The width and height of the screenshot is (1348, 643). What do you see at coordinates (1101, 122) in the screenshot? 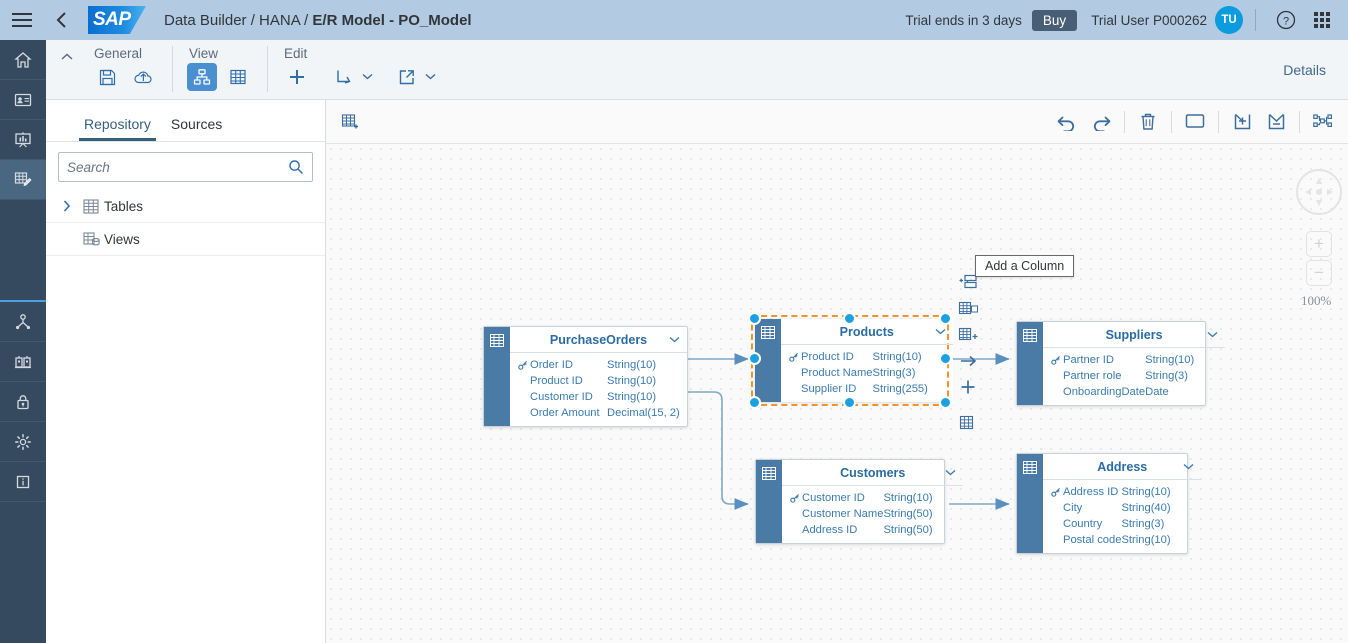
I see `redo-button` at bounding box center [1101, 122].